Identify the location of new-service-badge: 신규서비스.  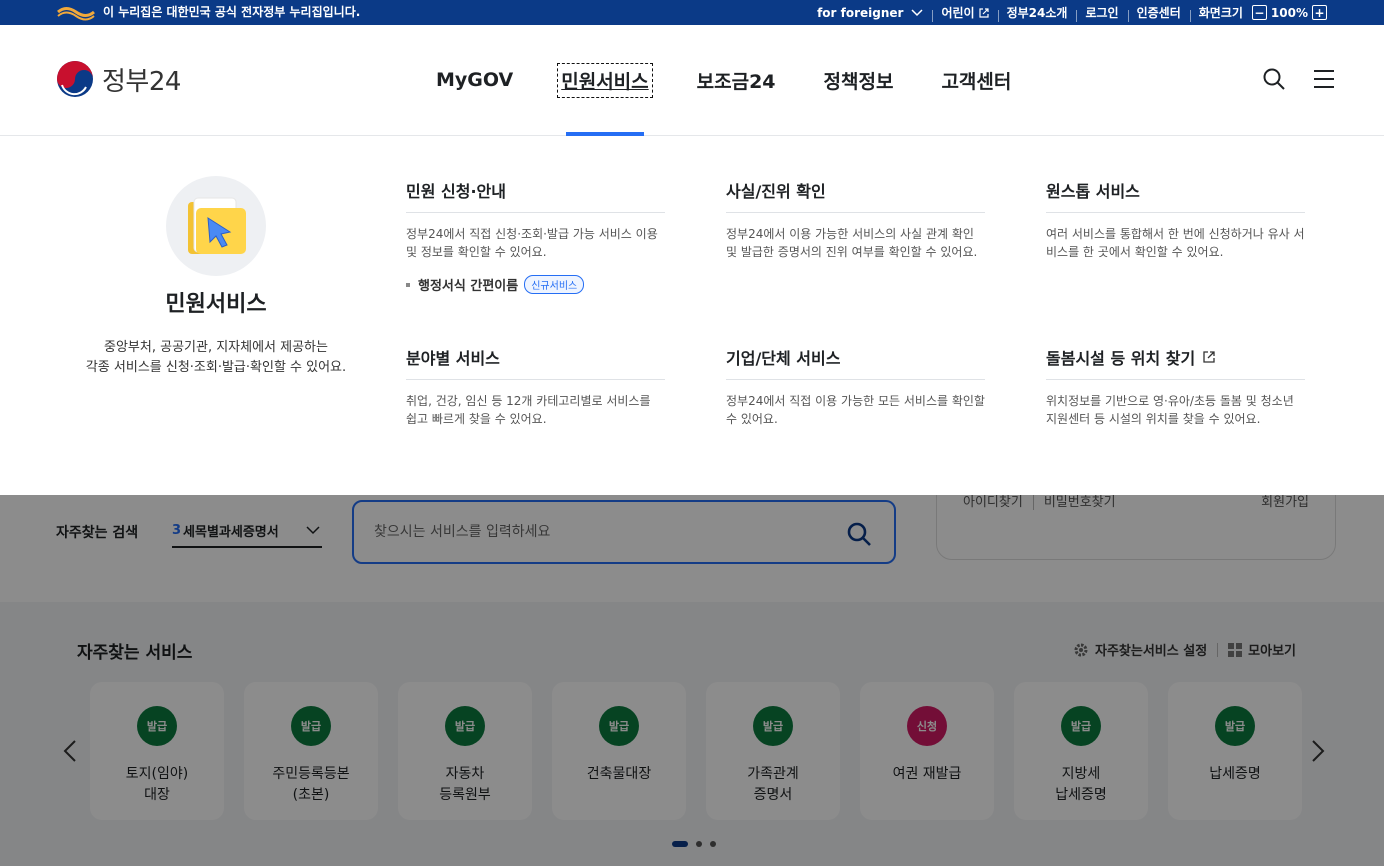
(554, 284).